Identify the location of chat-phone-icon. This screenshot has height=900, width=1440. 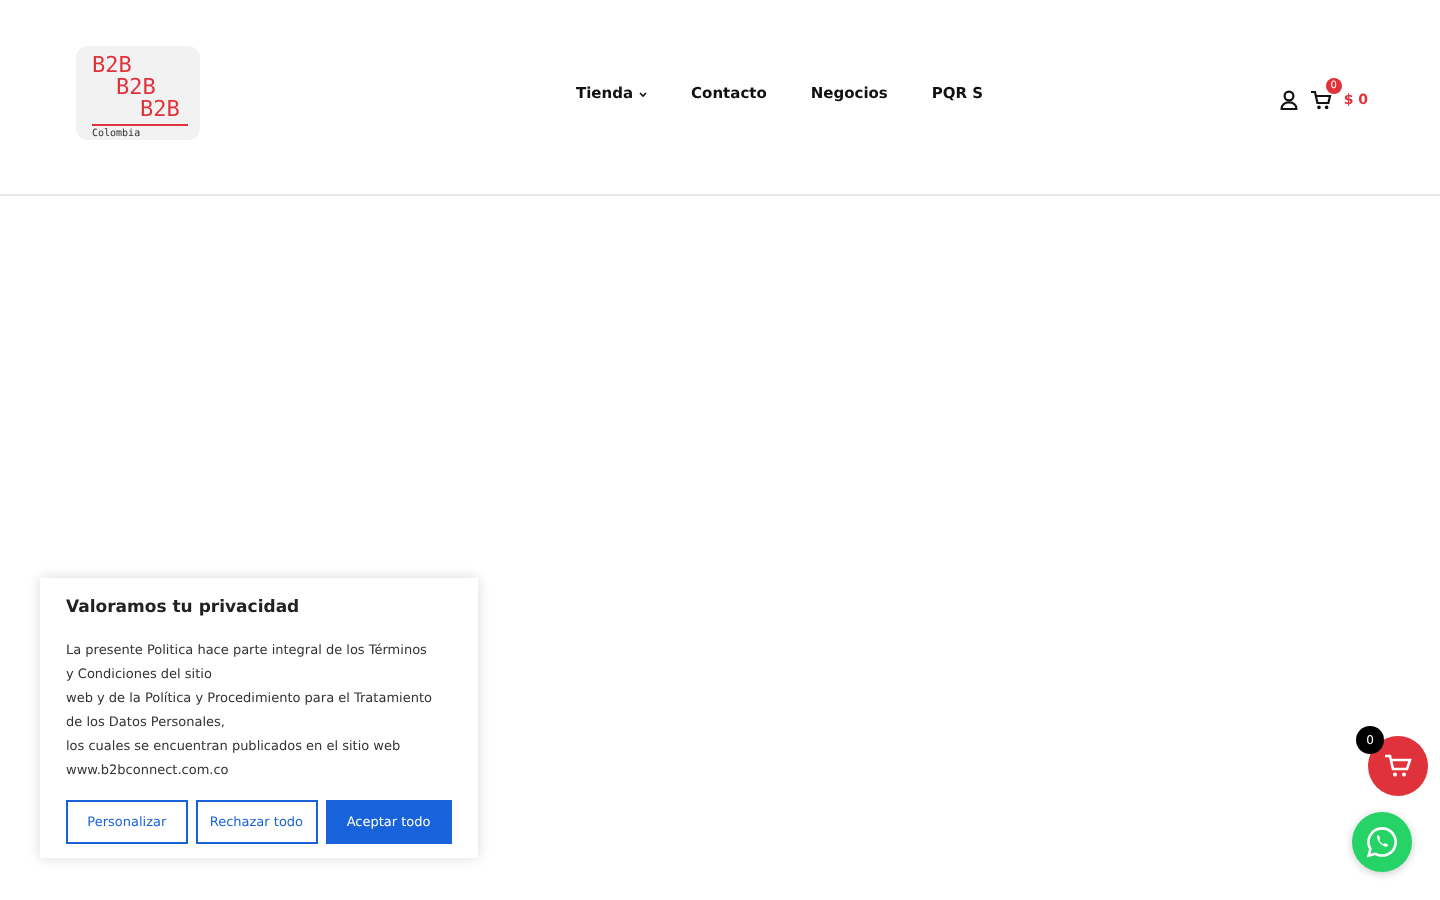
(1382, 842).